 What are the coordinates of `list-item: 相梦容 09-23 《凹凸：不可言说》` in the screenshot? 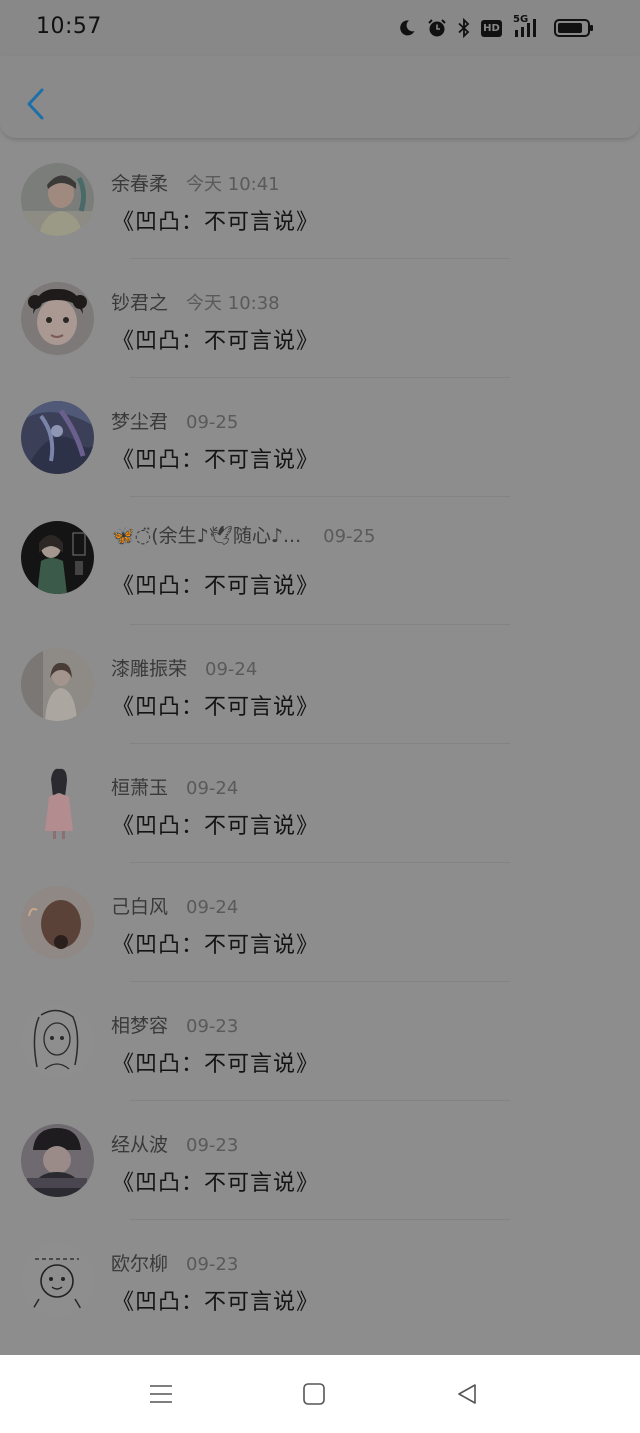 It's located at (320, 1041).